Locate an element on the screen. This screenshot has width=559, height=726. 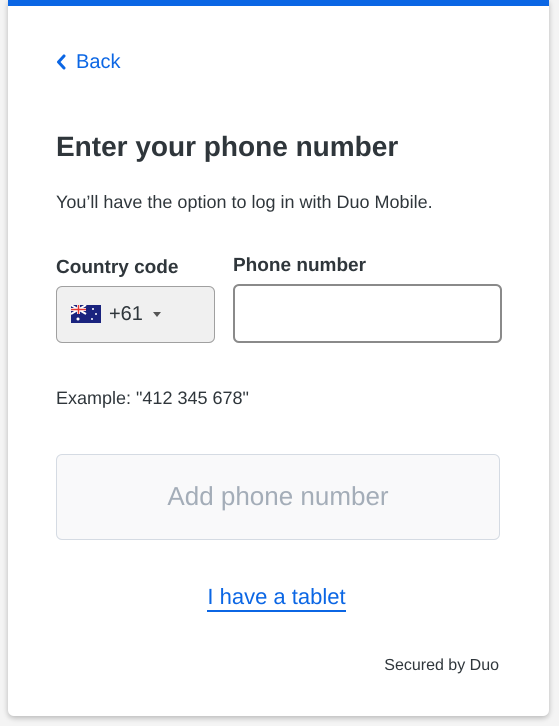
example-text: Example: "412 345 678" is located at coordinates (153, 398).